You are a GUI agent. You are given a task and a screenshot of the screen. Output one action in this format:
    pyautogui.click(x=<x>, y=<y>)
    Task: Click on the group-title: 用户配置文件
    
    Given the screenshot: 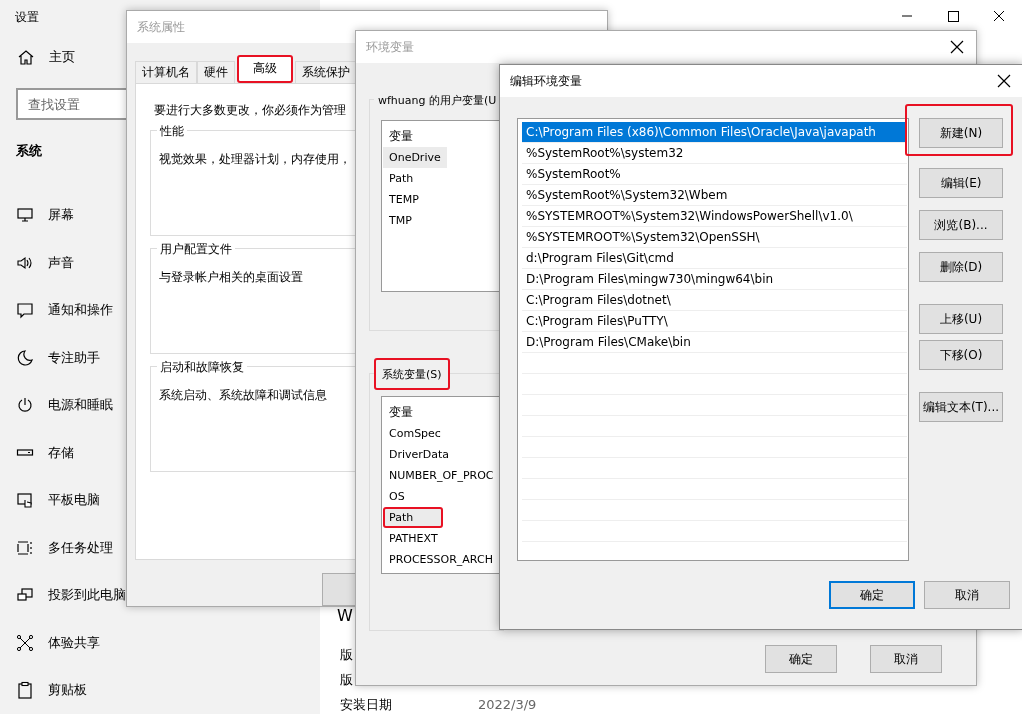 What is the action you would take?
    pyautogui.click(x=196, y=249)
    